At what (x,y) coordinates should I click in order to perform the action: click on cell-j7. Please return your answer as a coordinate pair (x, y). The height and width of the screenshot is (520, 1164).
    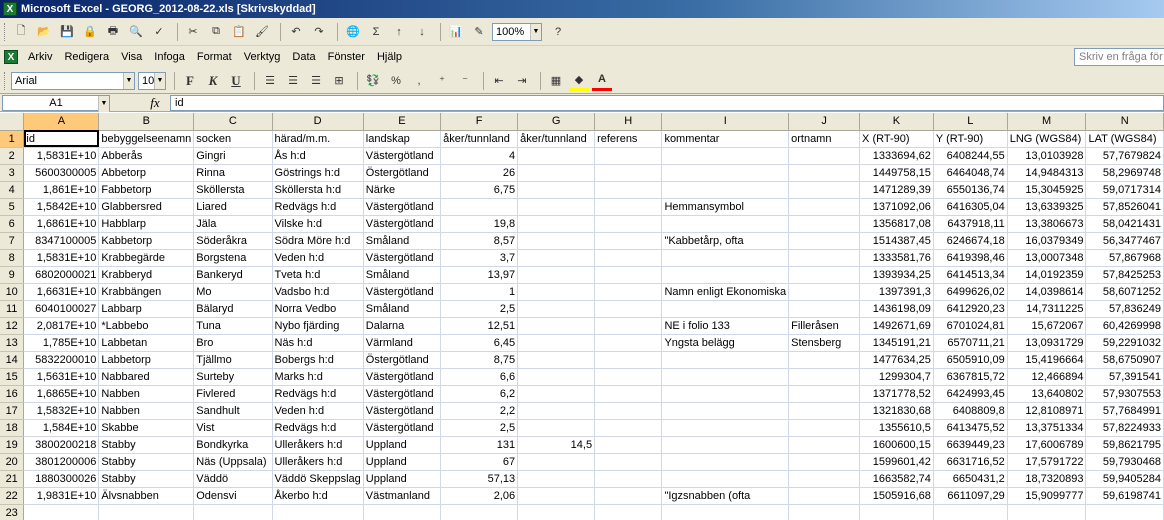
    Looking at the image, I should click on (824, 241).